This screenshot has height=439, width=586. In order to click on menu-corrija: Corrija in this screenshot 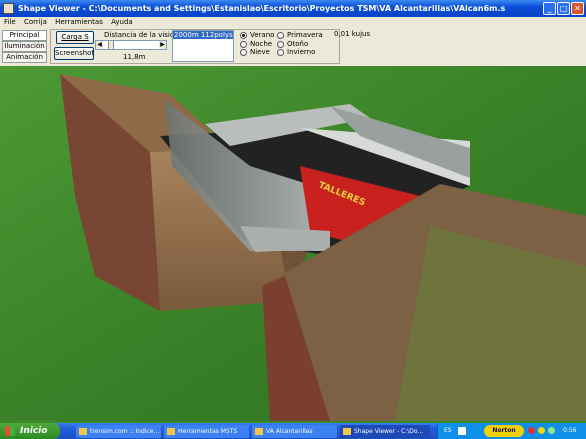, I will do `click(35, 22)`.